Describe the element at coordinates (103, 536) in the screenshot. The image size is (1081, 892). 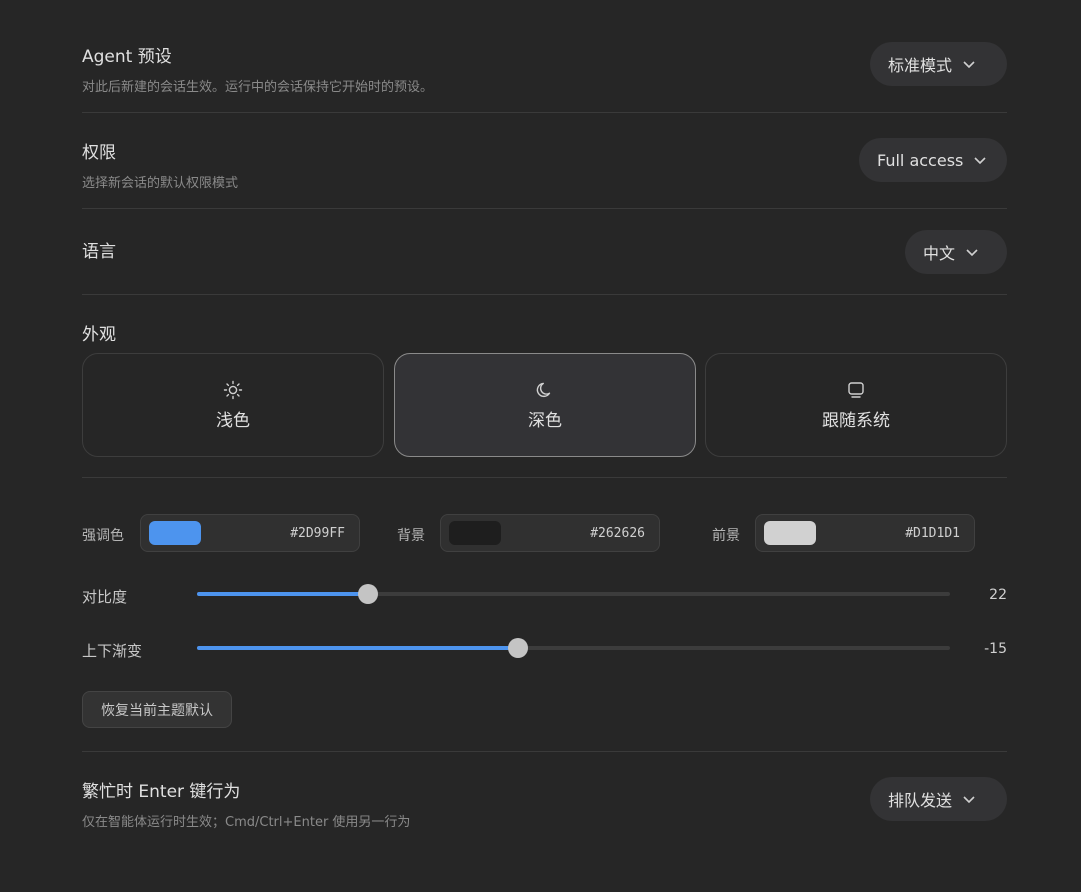
I see `accent-color-label: 强调色` at that location.